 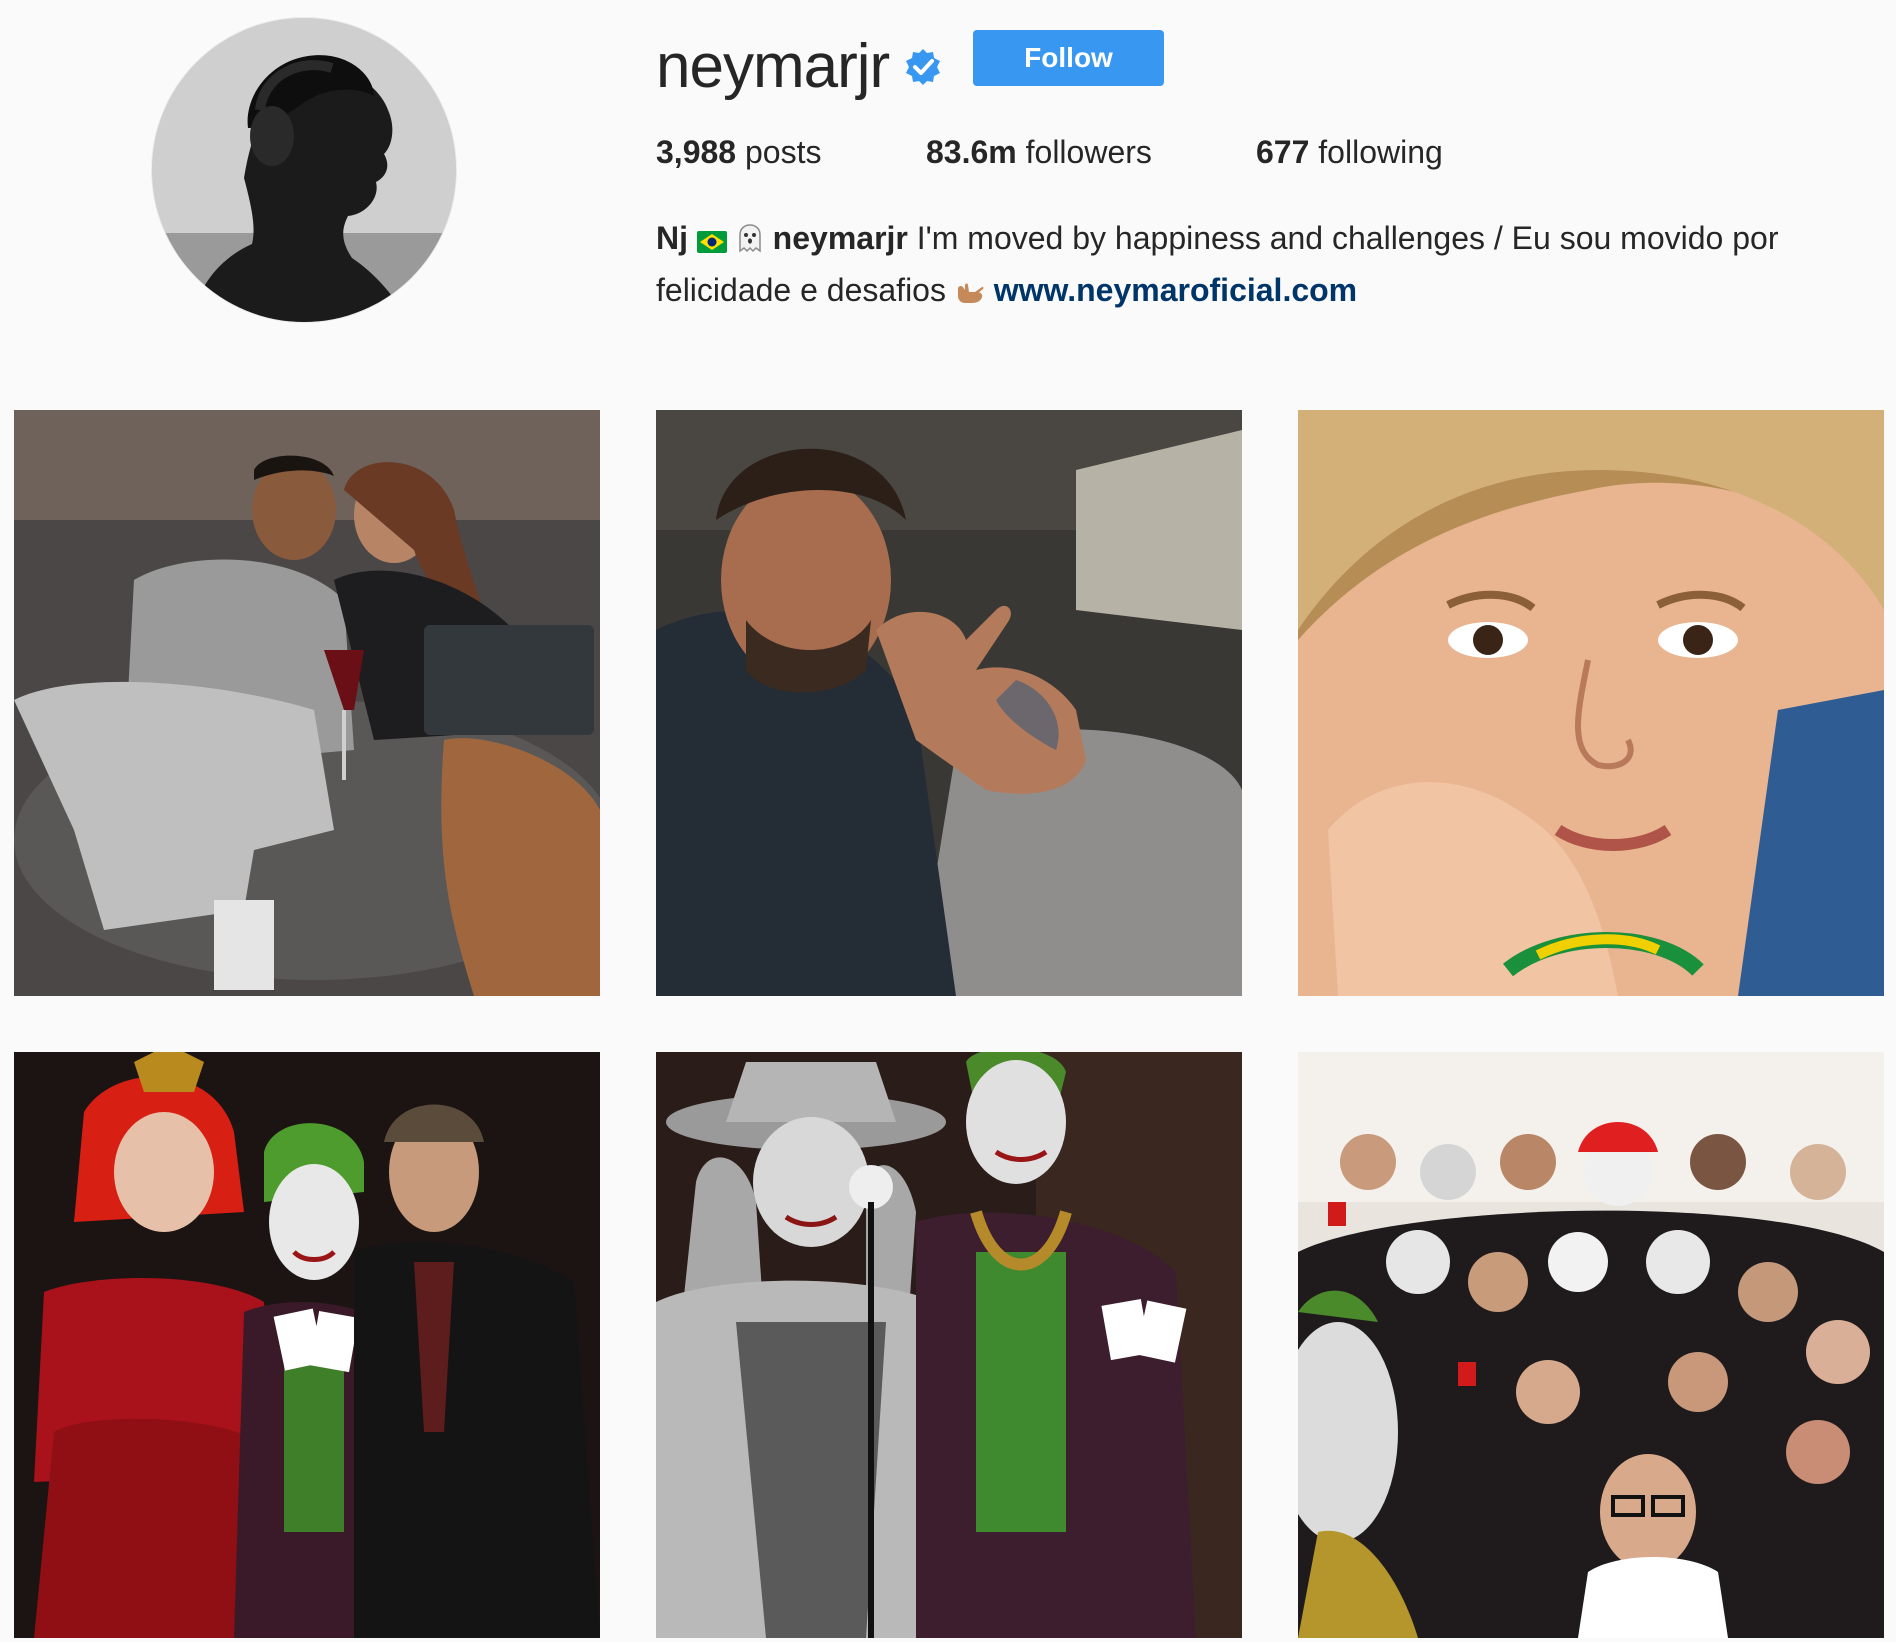 I want to click on child-portrait-photo, so click(x=1591, y=703).